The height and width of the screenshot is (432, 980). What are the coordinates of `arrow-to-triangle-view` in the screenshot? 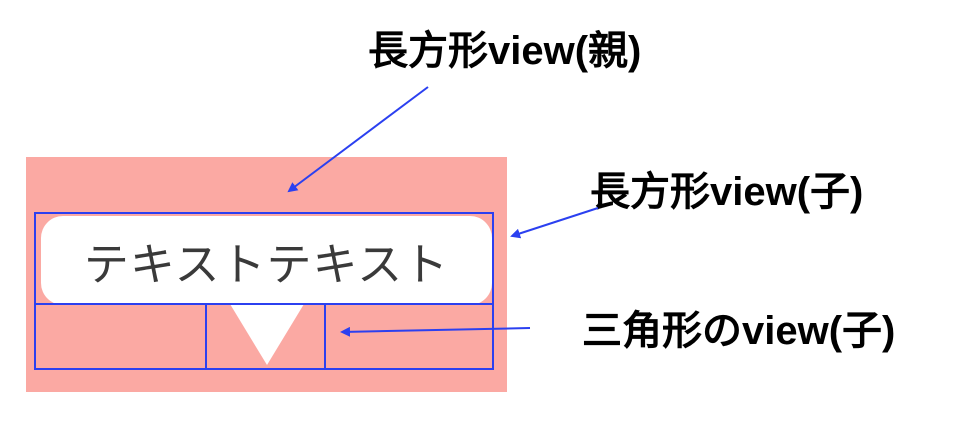 It's located at (435, 331).